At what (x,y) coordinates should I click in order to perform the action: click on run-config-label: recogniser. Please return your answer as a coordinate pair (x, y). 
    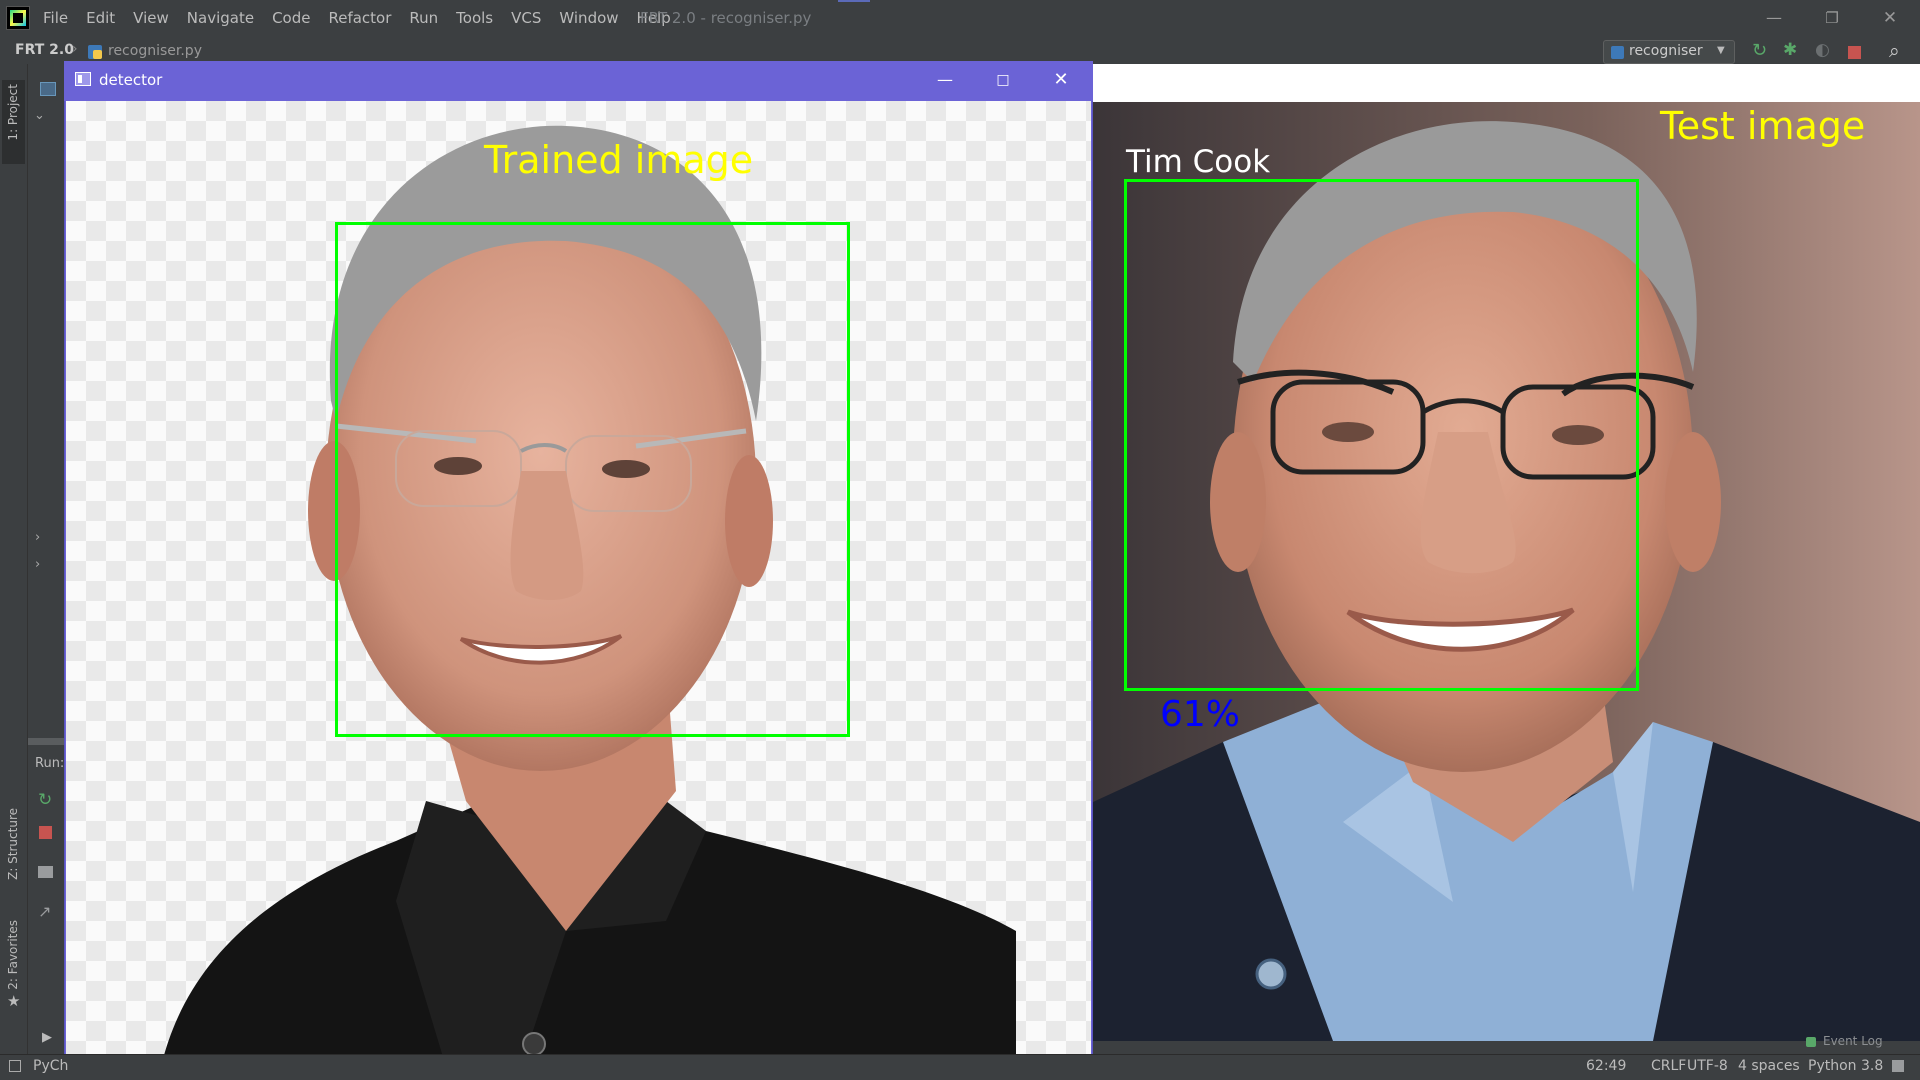
    Looking at the image, I should click on (1666, 51).